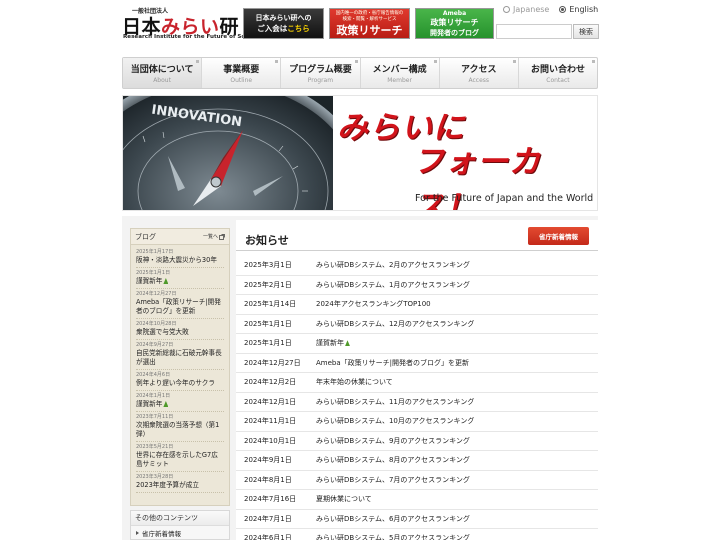  I want to click on blog-entry: 2024年12月27日 Ameba「政策リサーチ|開発者のブログ」を更新, so click(180, 304).